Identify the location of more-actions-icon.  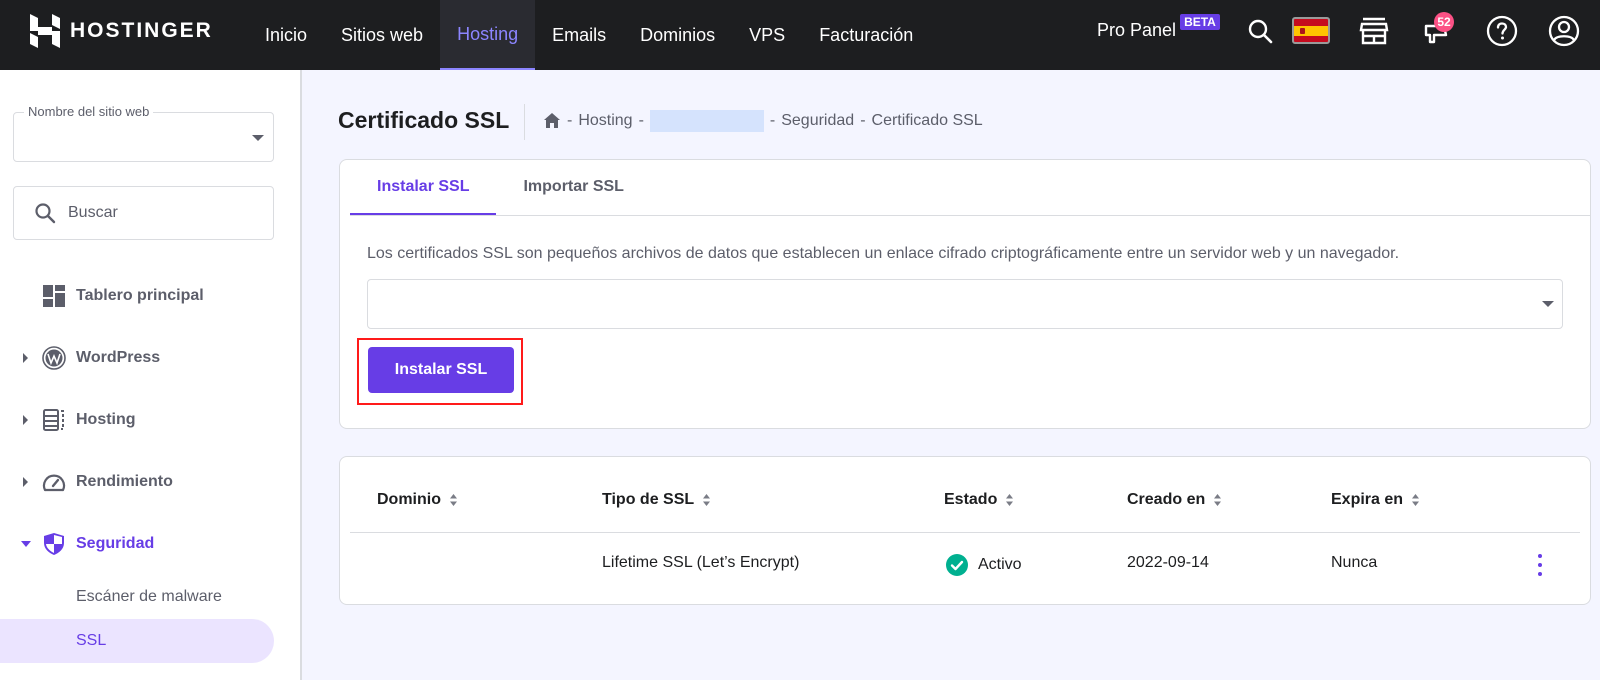
(1540, 565).